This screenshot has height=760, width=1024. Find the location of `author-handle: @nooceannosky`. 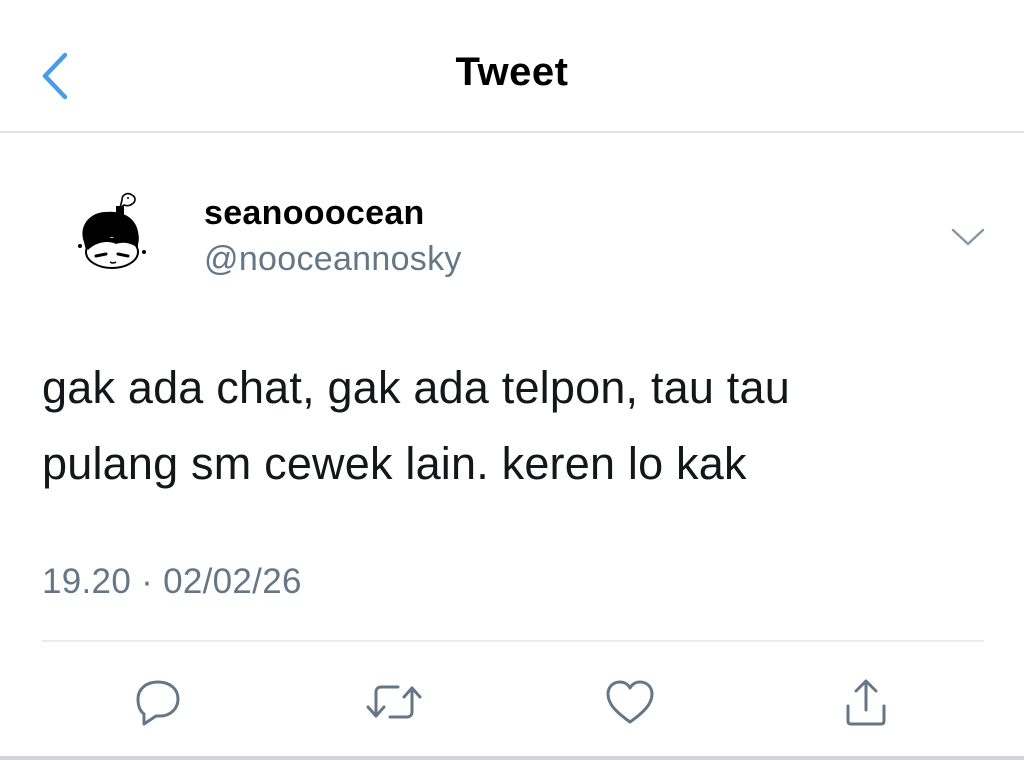

author-handle: @nooceannosky is located at coordinates (333, 259).